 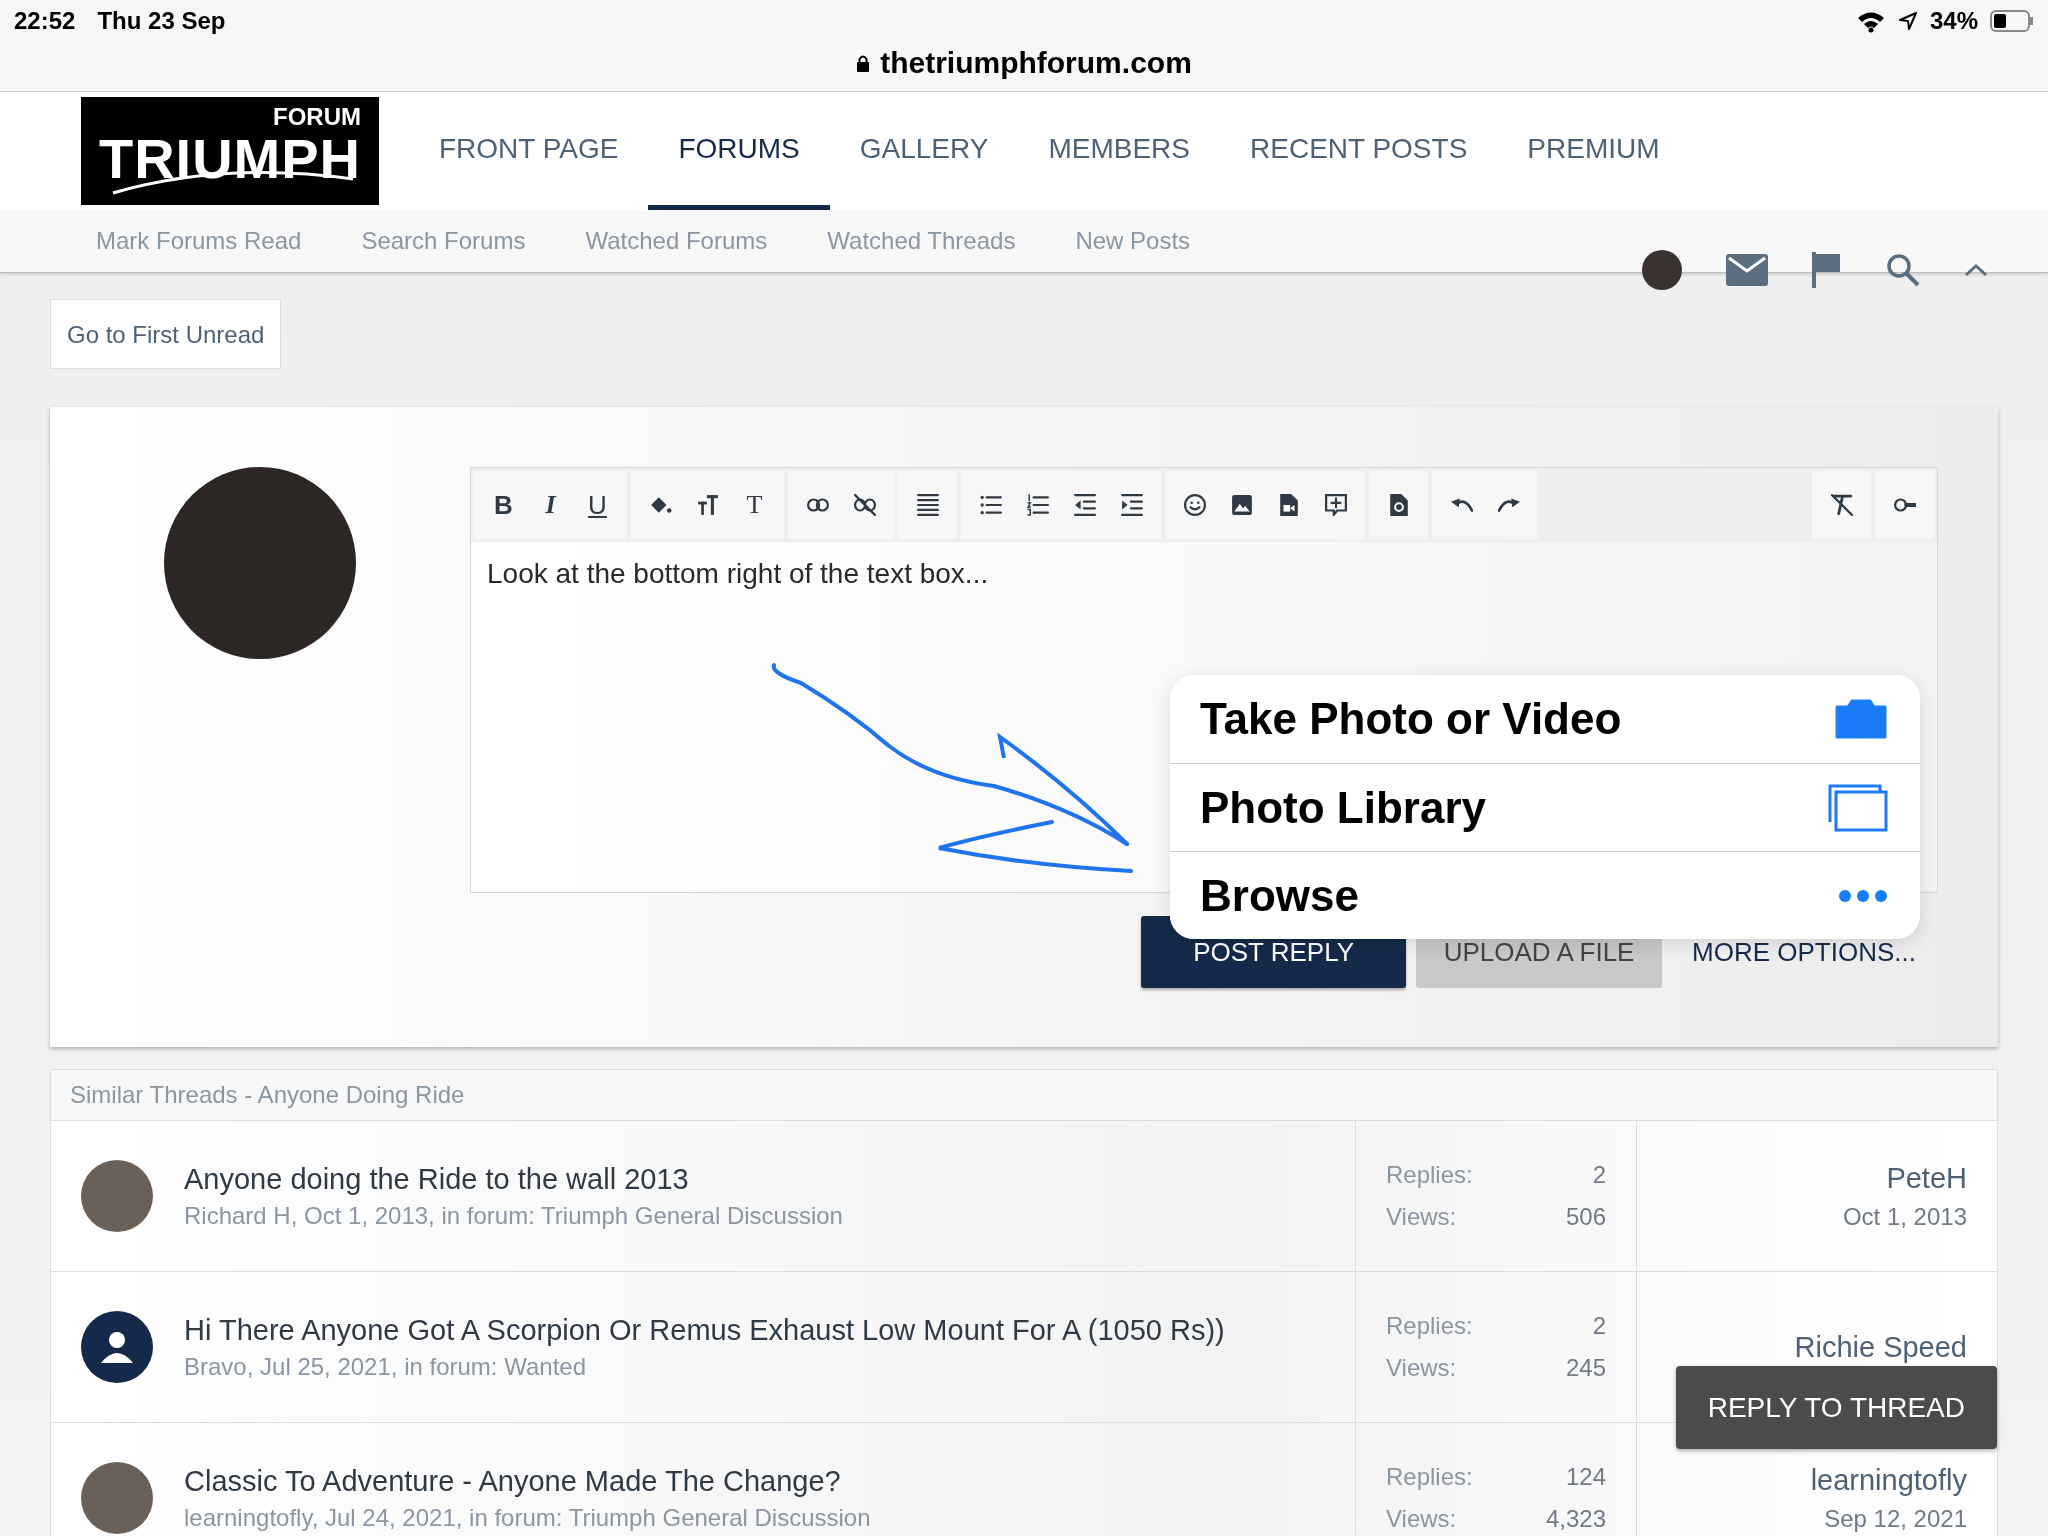 What do you see at coordinates (1119, 151) in the screenshot?
I see `nav-tab: MEMBERS` at bounding box center [1119, 151].